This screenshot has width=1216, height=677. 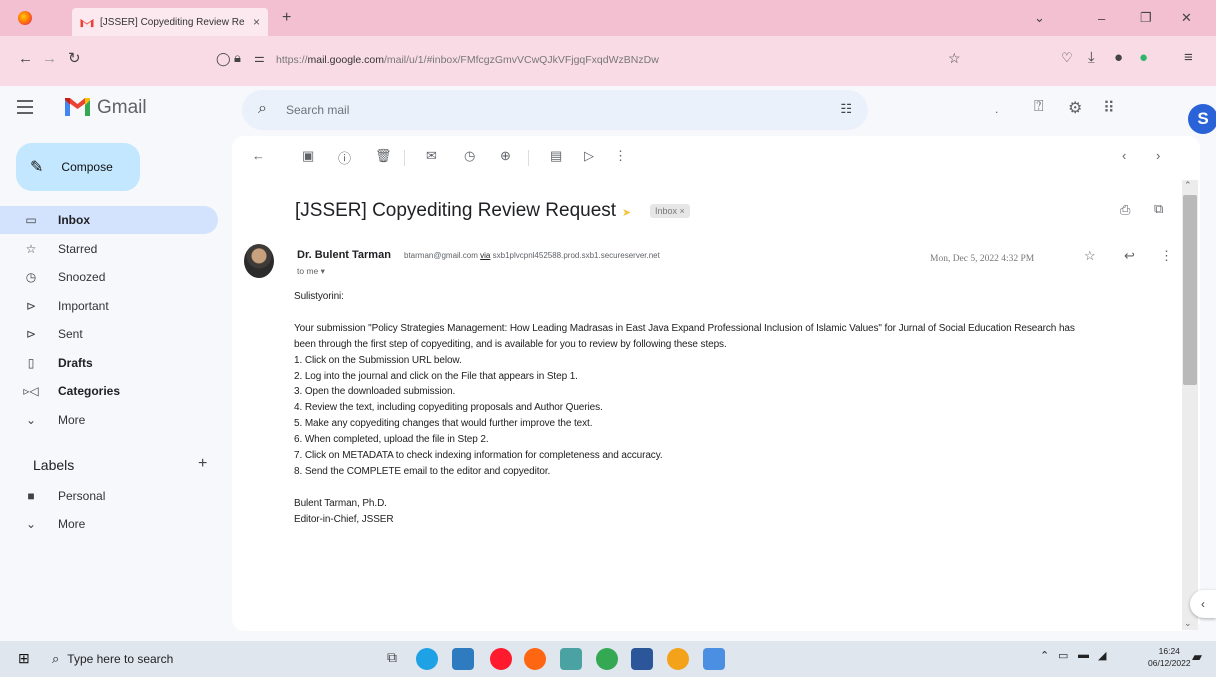 What do you see at coordinates (340, 503) in the screenshot?
I see `body-line: Bulent Tarman, Ph.D.` at bounding box center [340, 503].